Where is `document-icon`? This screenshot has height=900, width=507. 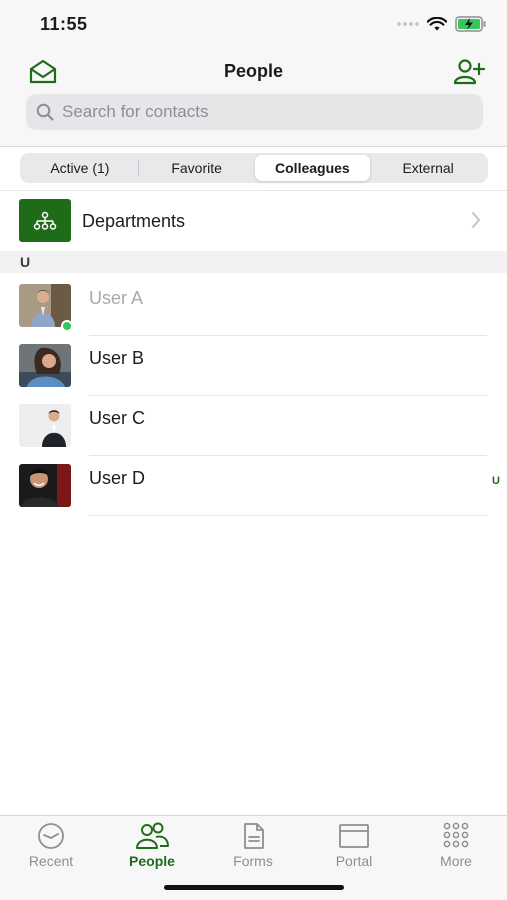
document-icon is located at coordinates (254, 836).